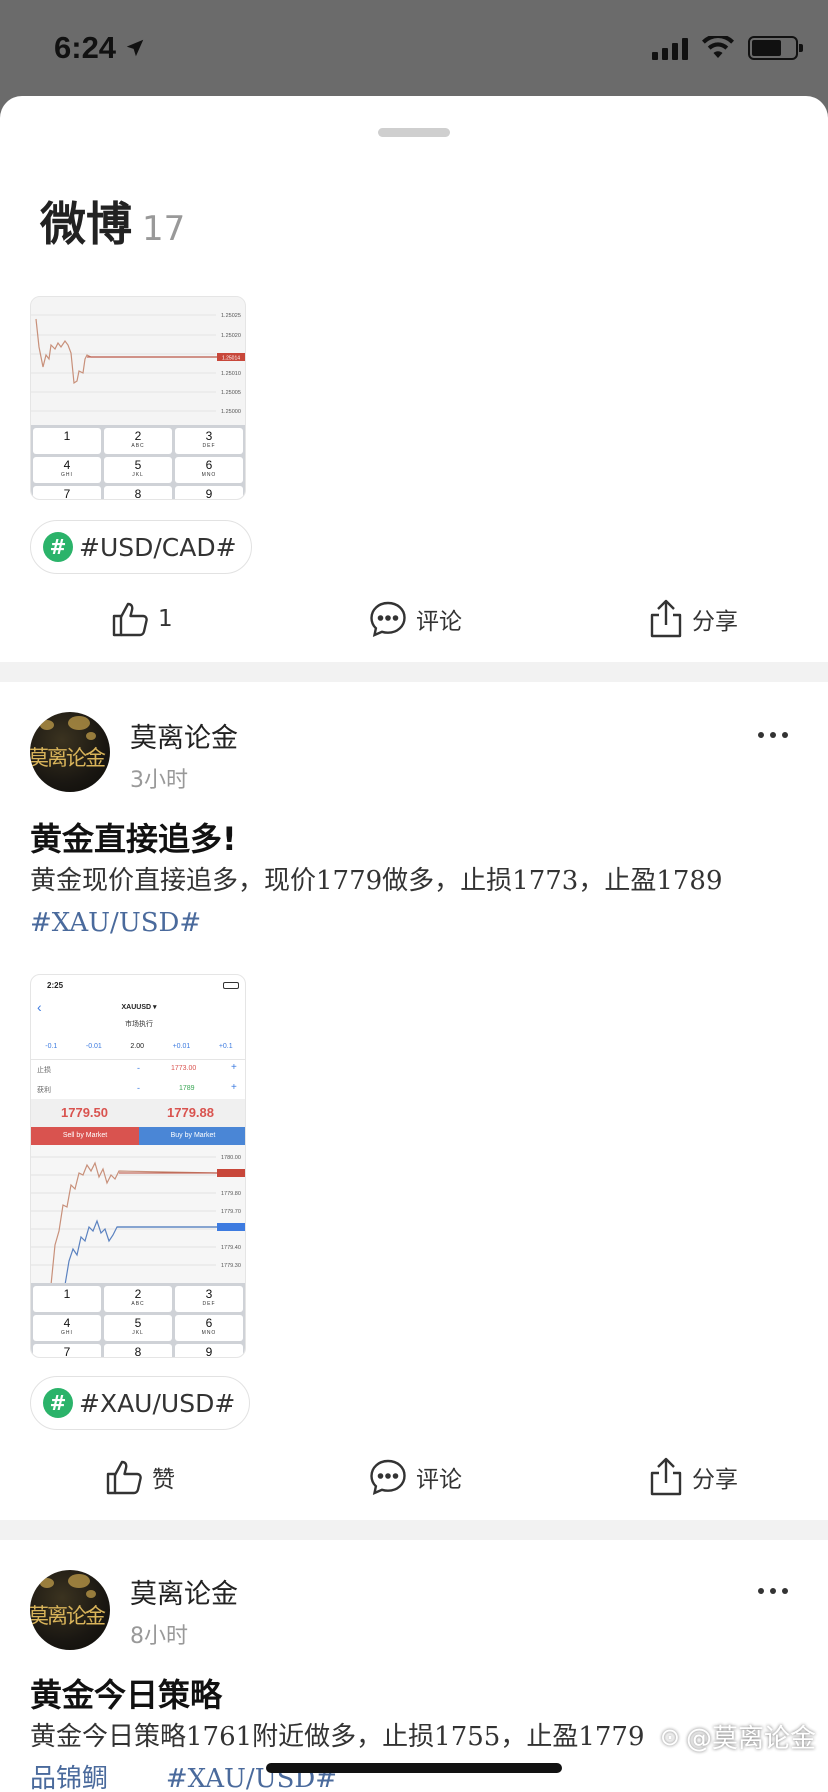 This screenshot has width=828, height=1792. I want to click on like-button: 1, so click(141, 619).